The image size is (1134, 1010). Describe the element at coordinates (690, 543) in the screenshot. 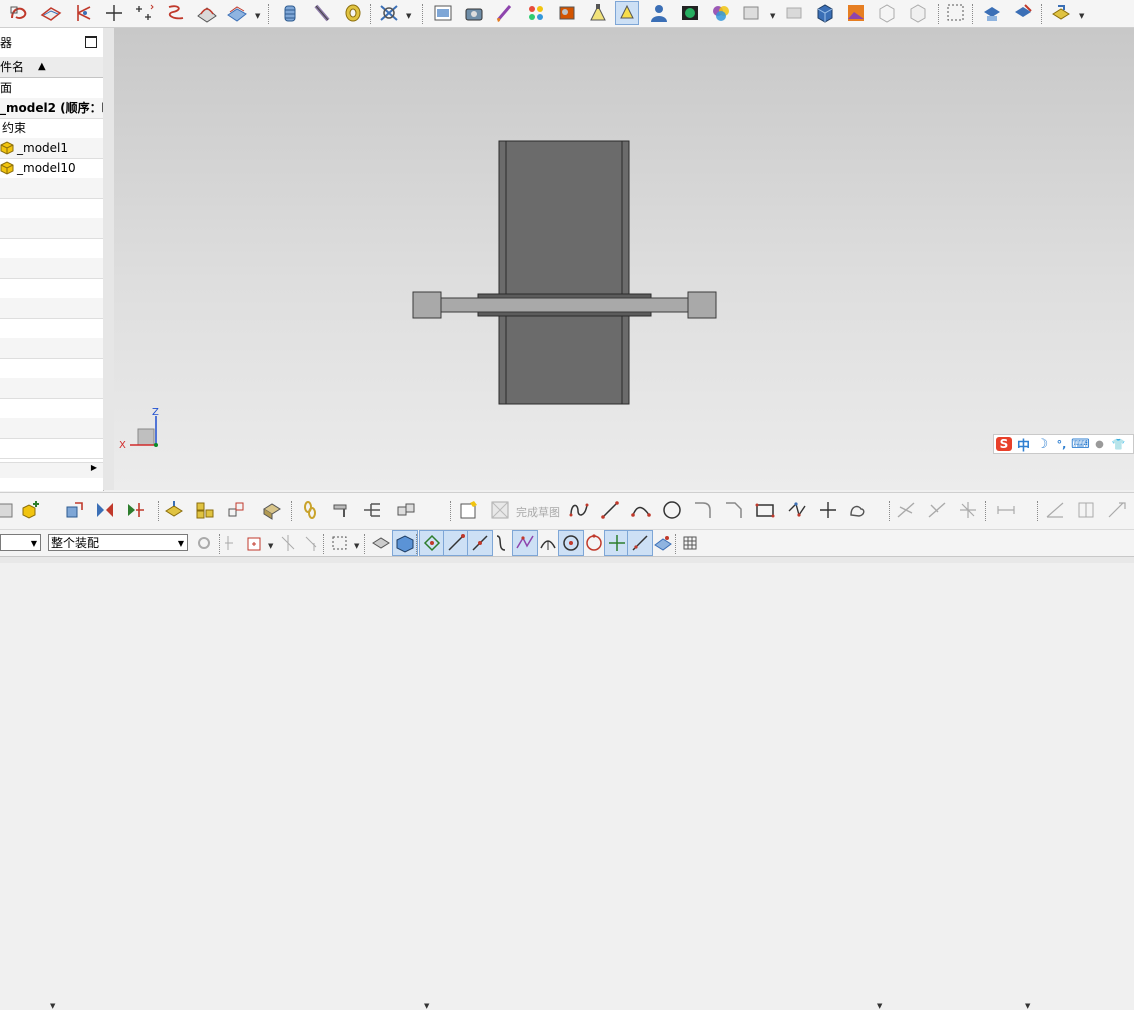

I see `quick-pick-icon` at that location.